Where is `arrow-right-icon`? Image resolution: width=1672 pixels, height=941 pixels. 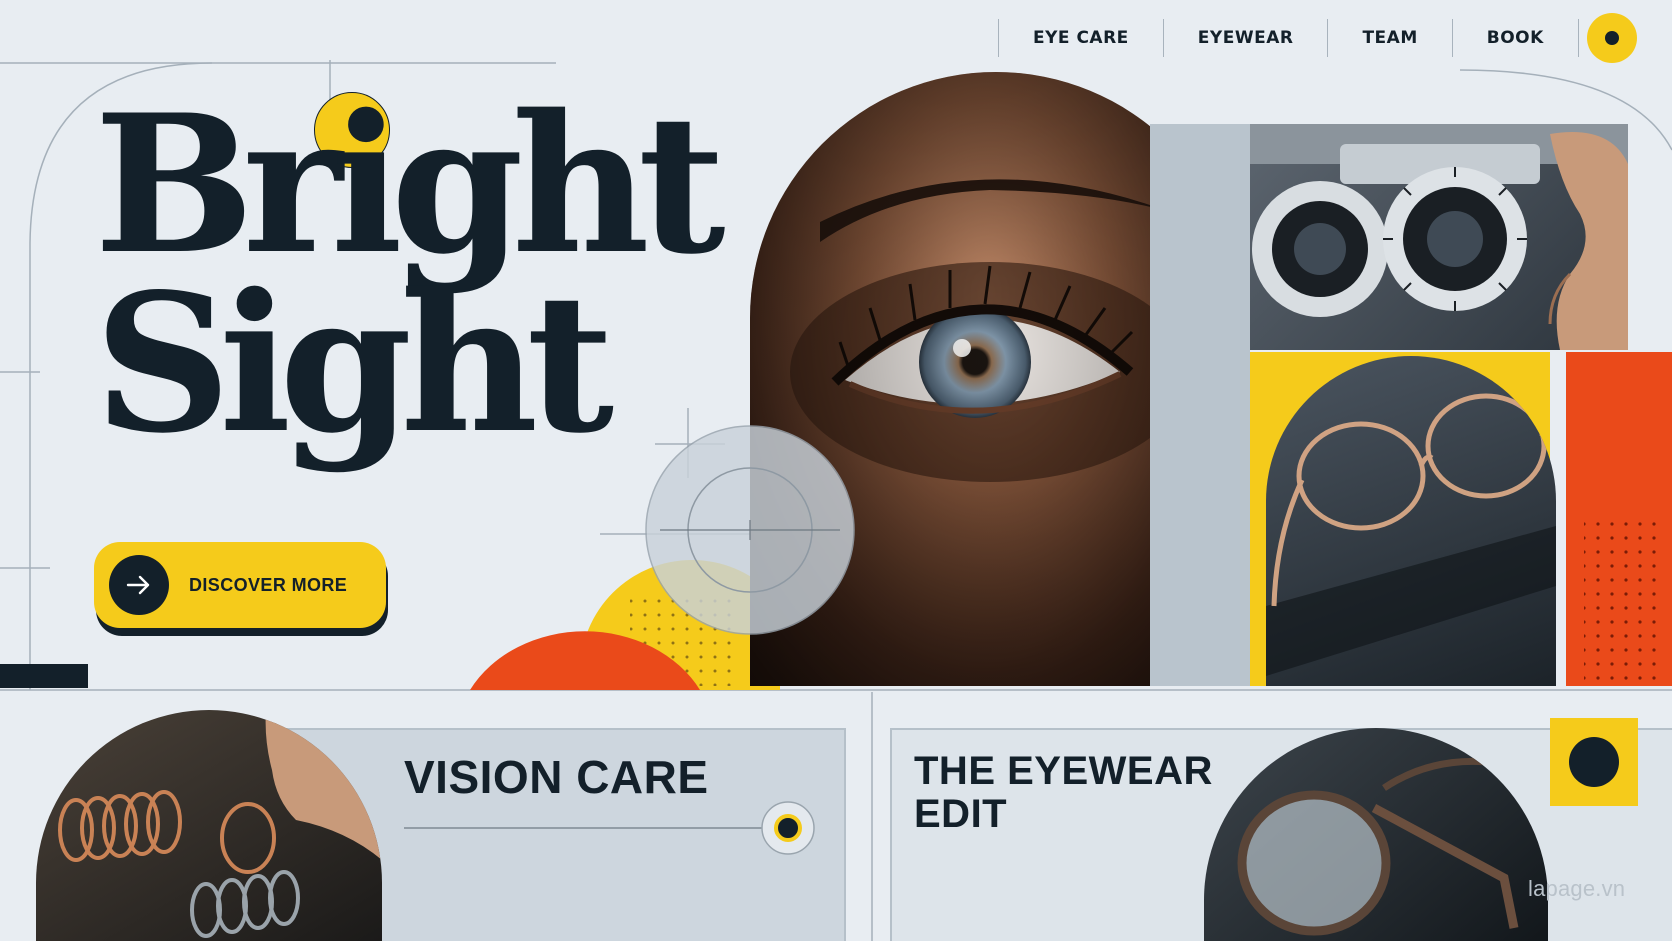
arrow-right-icon is located at coordinates (139, 585).